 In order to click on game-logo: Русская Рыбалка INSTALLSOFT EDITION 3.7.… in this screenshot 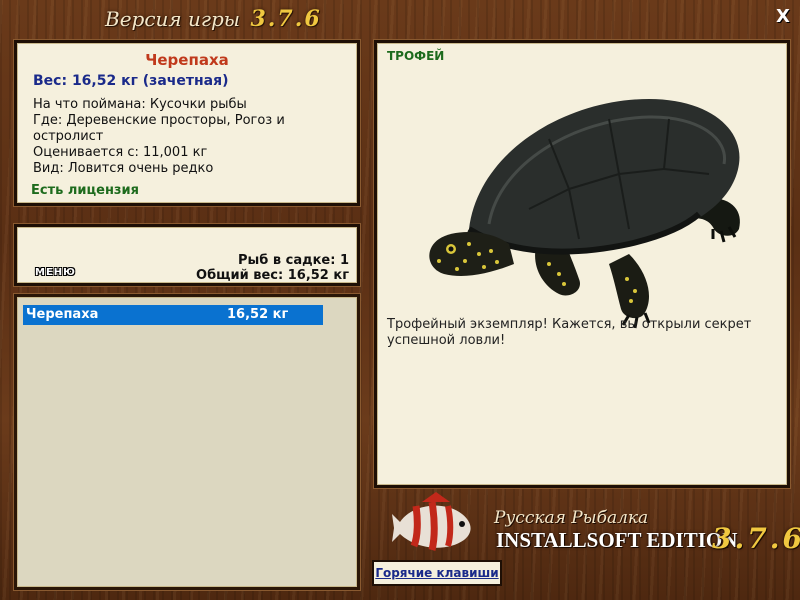, I will do `click(594, 529)`.